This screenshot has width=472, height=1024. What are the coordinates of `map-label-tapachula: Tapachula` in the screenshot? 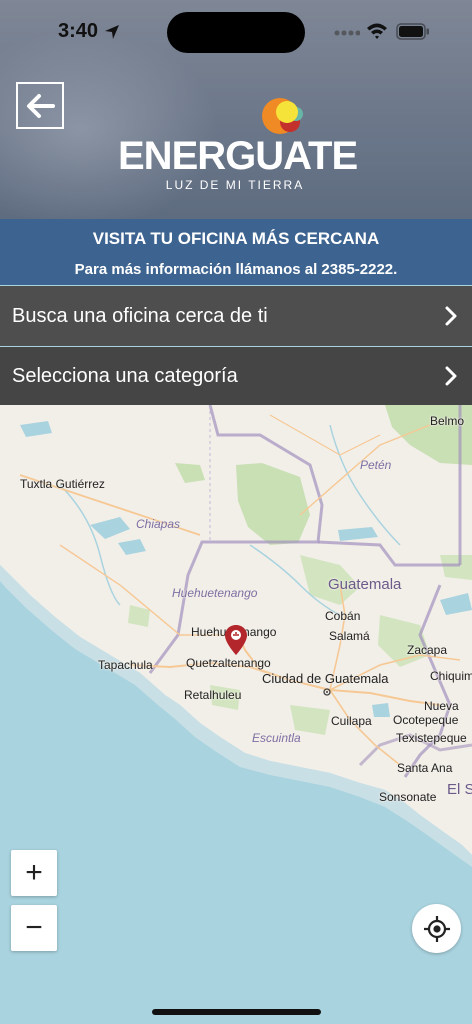 It's located at (125, 665).